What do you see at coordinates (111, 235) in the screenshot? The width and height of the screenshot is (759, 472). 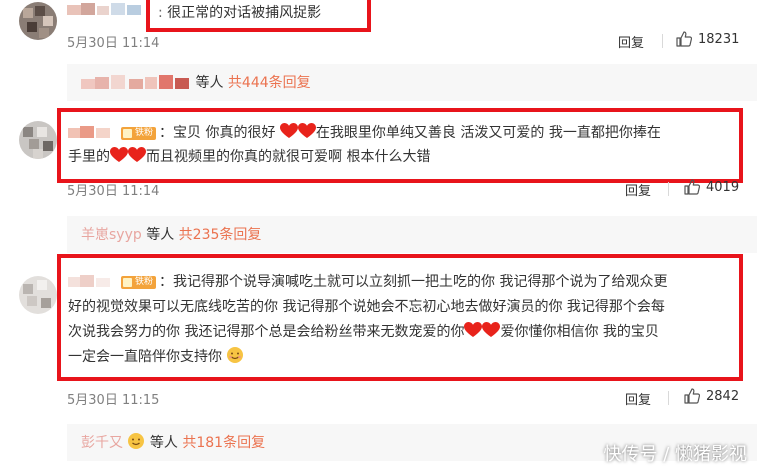 I see `reply-username: 羊崽syyp` at bounding box center [111, 235].